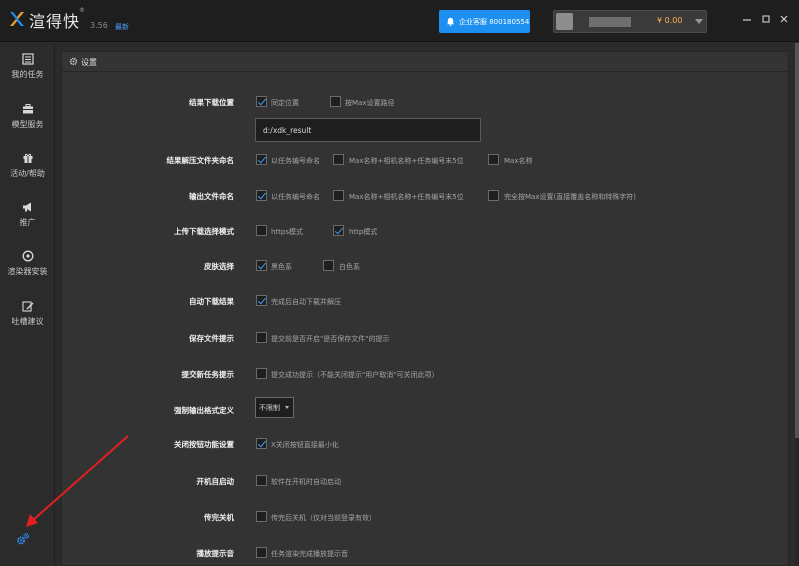 Image resolution: width=799 pixels, height=566 pixels. I want to click on transfer-mode-label: 上传下载选择模式, so click(204, 231).